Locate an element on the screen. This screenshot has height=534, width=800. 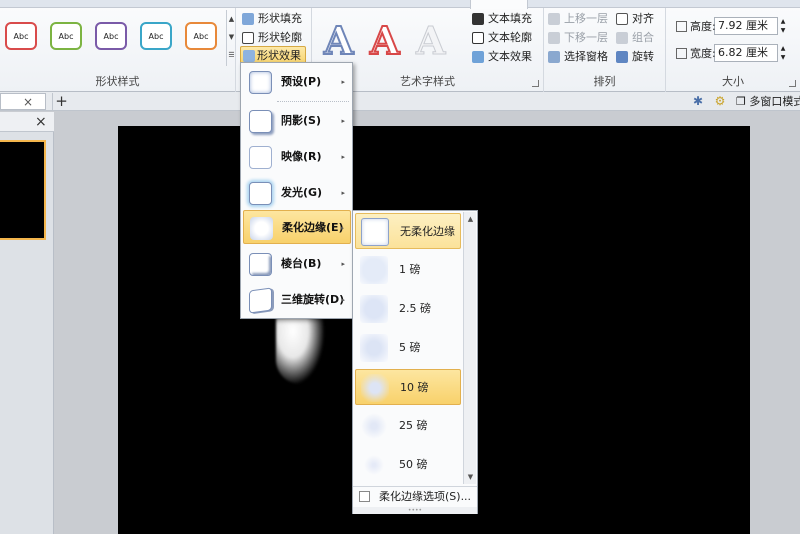
menu-item-soft-edges: 柔化边缘(E) ▸ is located at coordinates (297, 227).